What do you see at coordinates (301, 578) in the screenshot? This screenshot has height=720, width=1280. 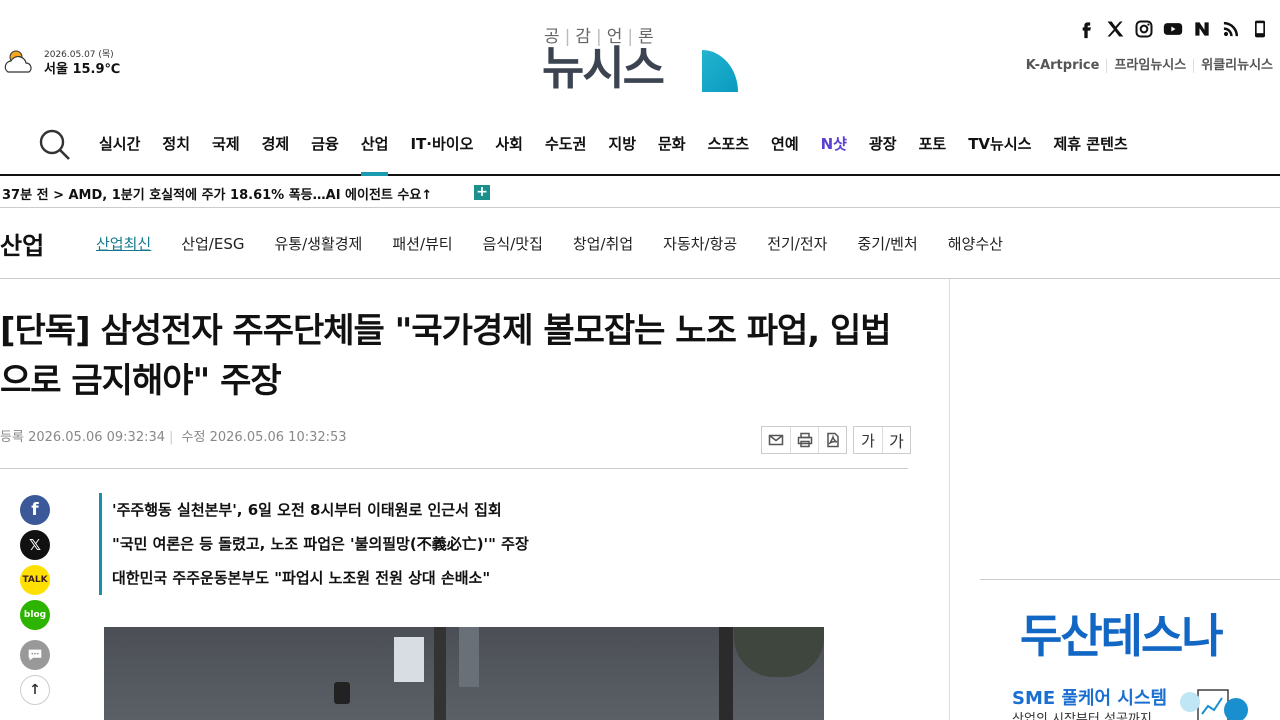 I see `summary-line: 대한민국 주주운동본부도 "파업시 노조원 전원 상대 손배소"` at bounding box center [301, 578].